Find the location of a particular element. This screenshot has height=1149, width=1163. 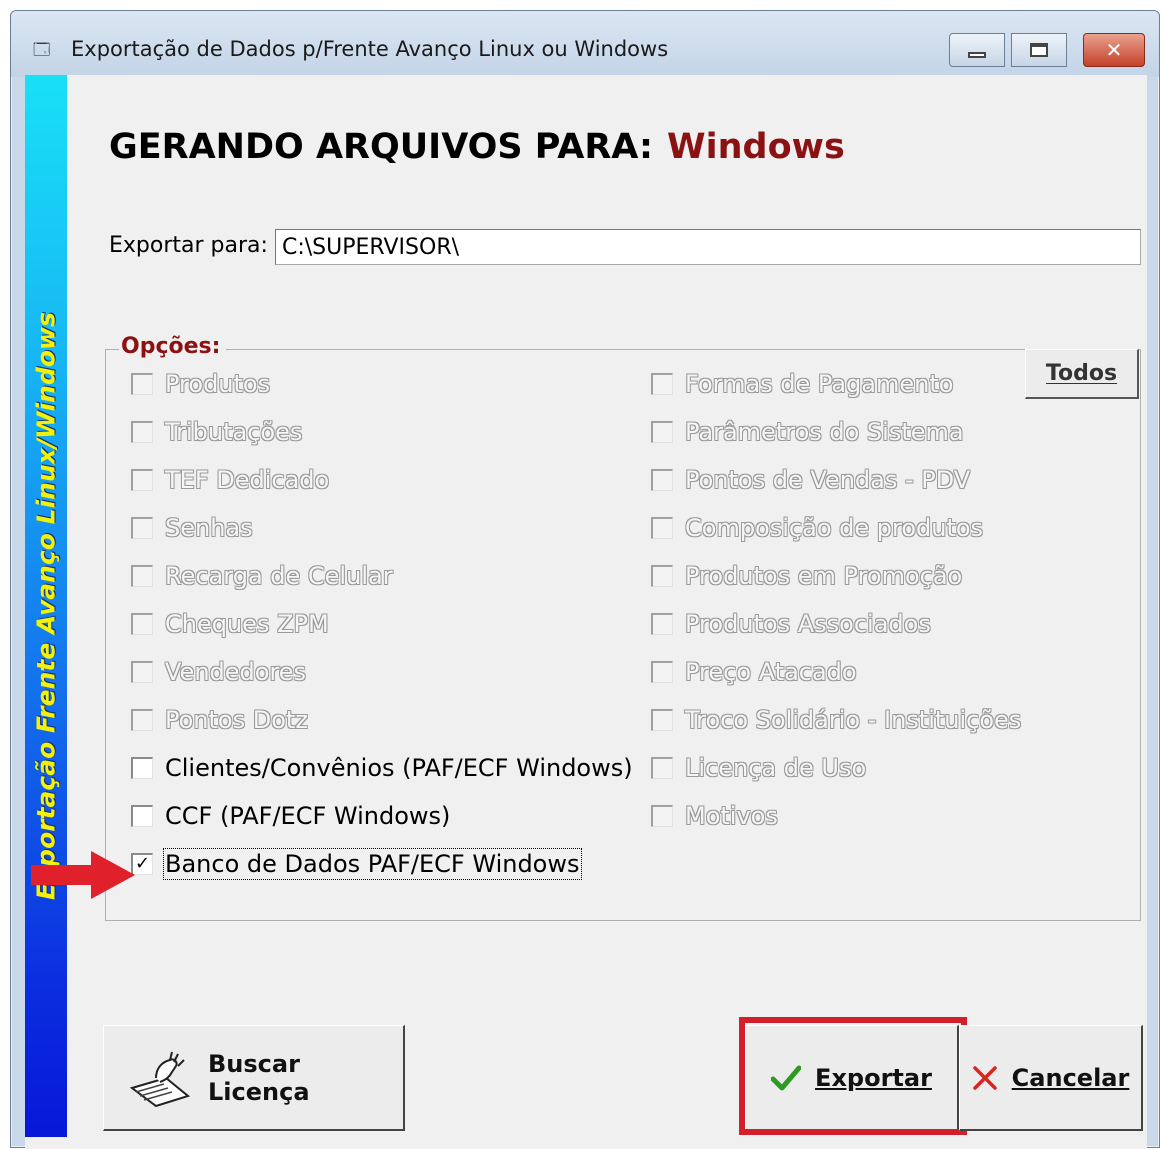

option-label: Motivos is located at coordinates (731, 816).